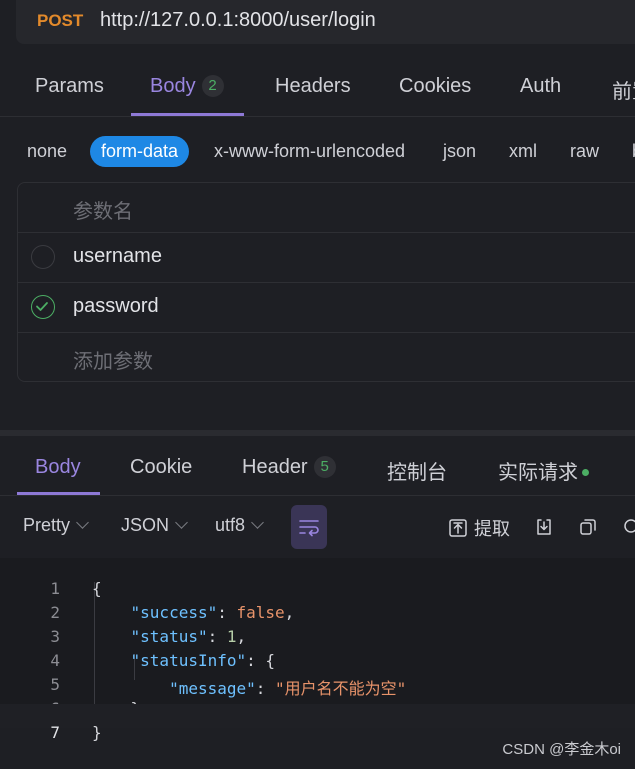 This screenshot has width=635, height=769. Describe the element at coordinates (459, 151) in the screenshot. I see `body-type-json: json` at that location.